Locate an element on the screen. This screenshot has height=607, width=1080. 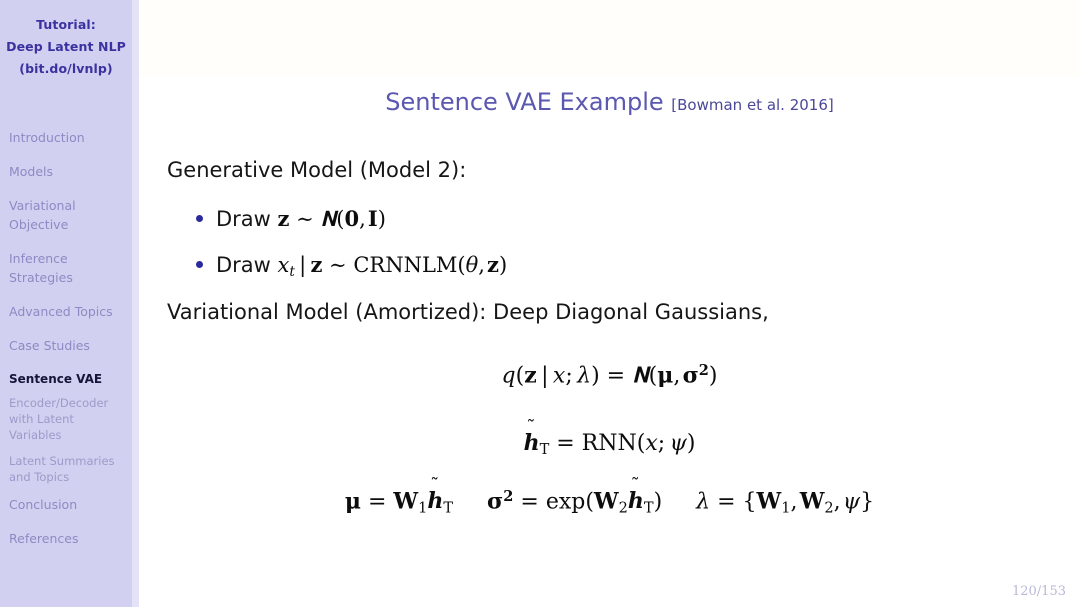
sidebar-item-conclusion: Conclusion is located at coordinates (66, 504).